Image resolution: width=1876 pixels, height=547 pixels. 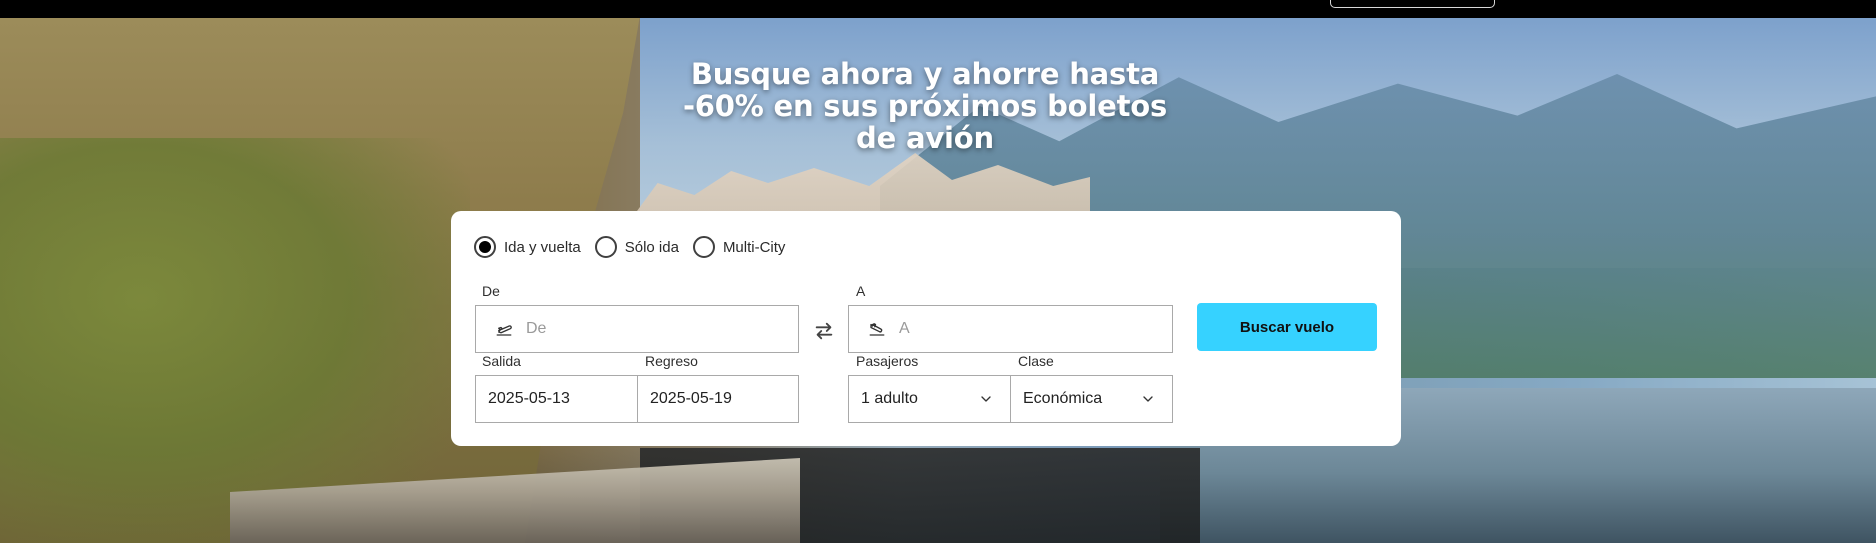 What do you see at coordinates (1063, 398) in the screenshot?
I see `cabin-class-value: Económica` at bounding box center [1063, 398].